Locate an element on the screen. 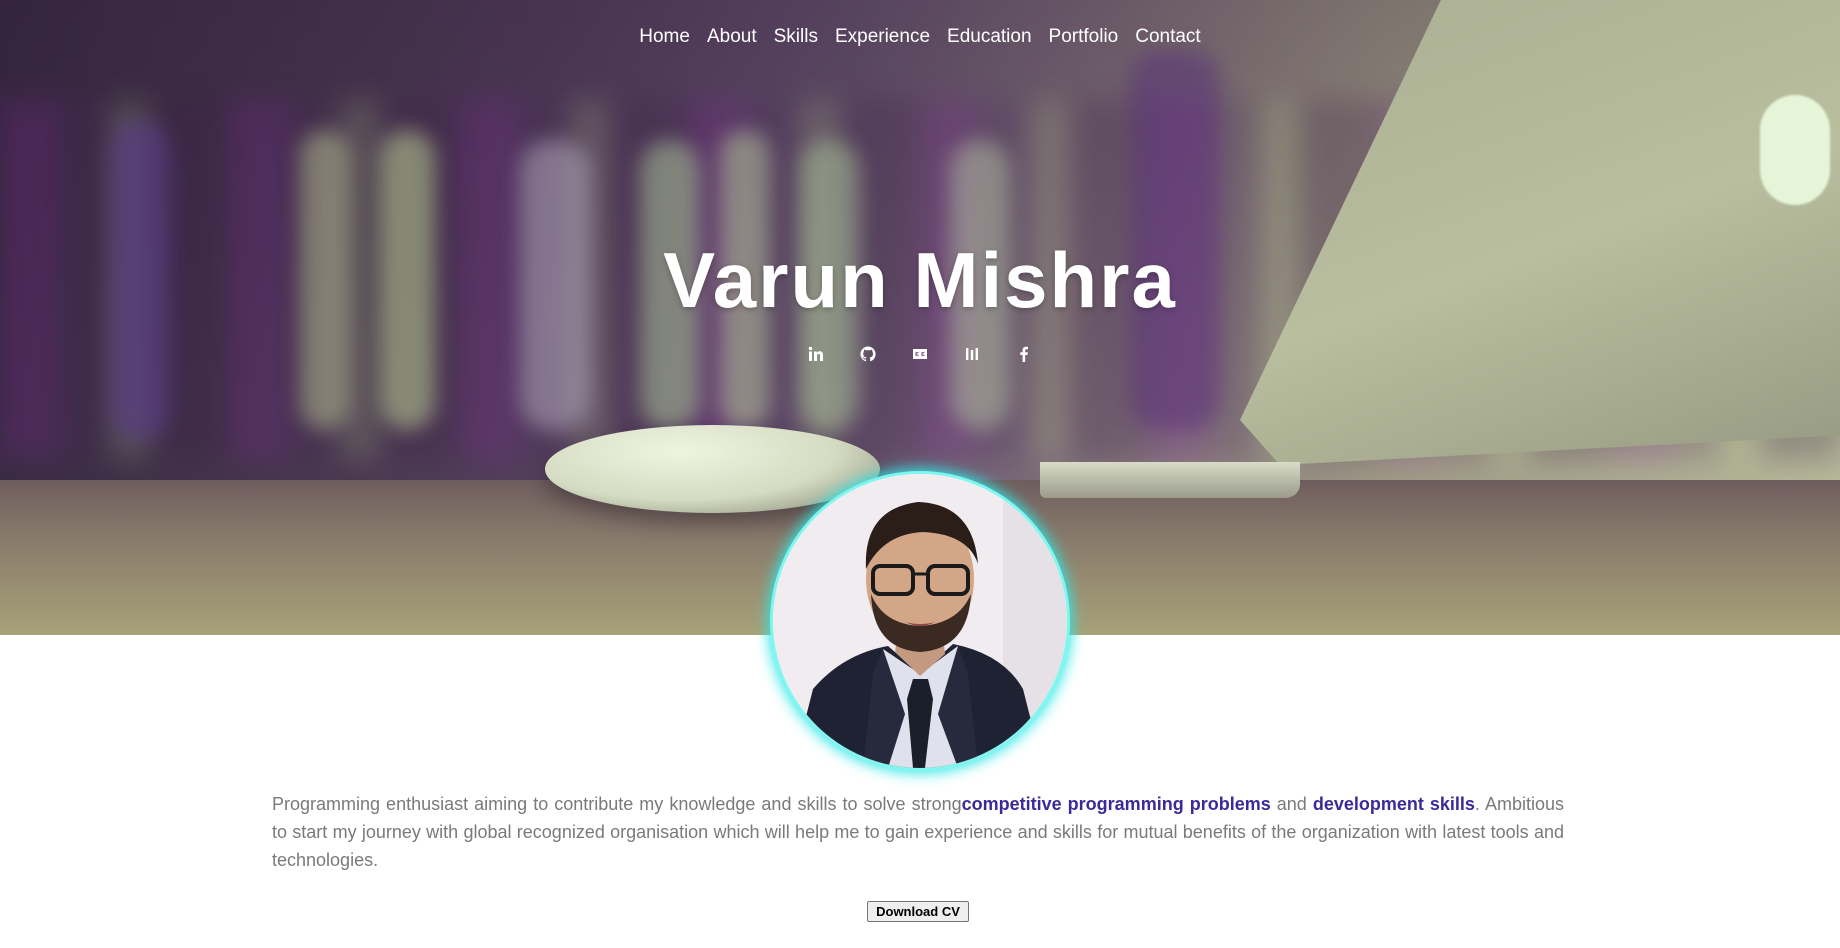 This screenshot has height=948, width=1840. facebook-icon is located at coordinates (1024, 354).